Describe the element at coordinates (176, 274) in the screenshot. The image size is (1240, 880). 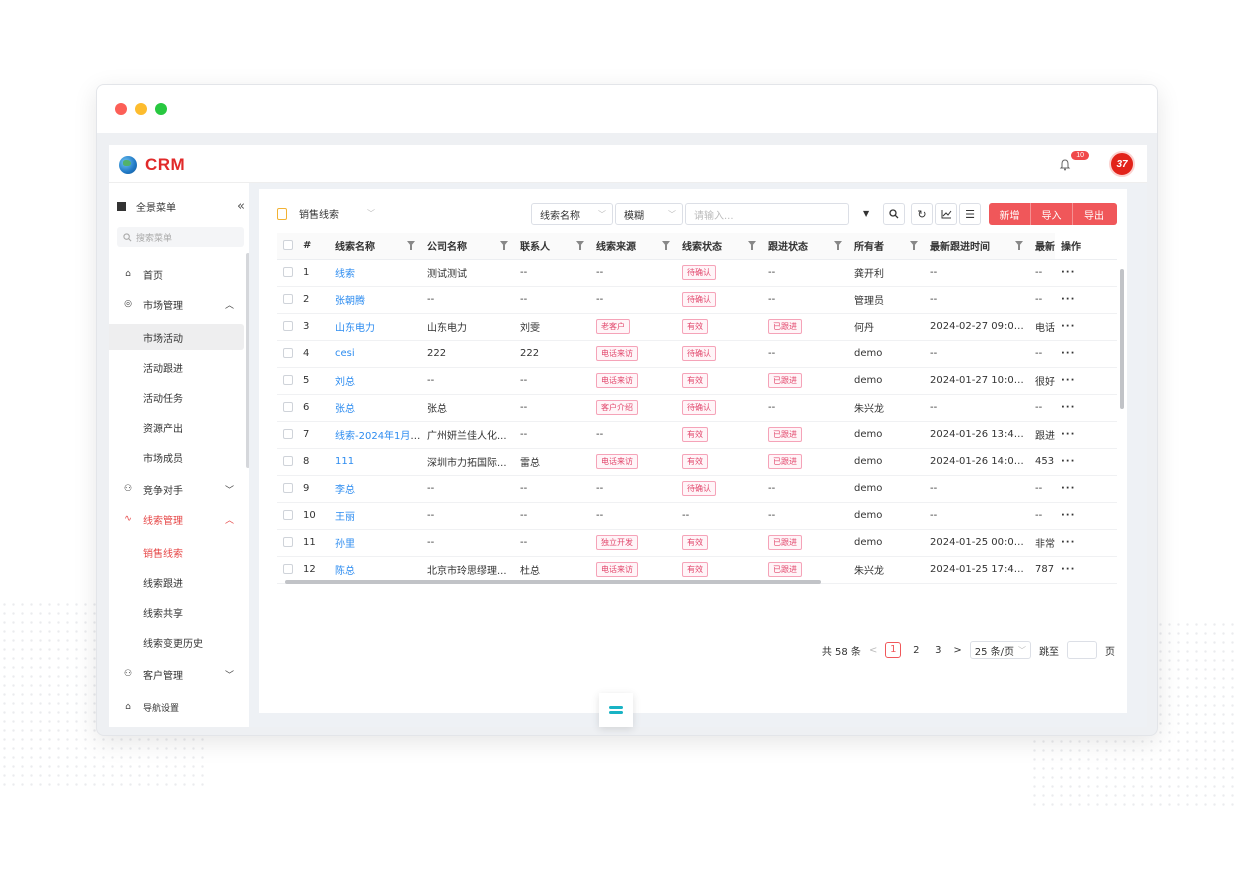
I see `sidebar-item-home: ⌂ 首页` at that location.